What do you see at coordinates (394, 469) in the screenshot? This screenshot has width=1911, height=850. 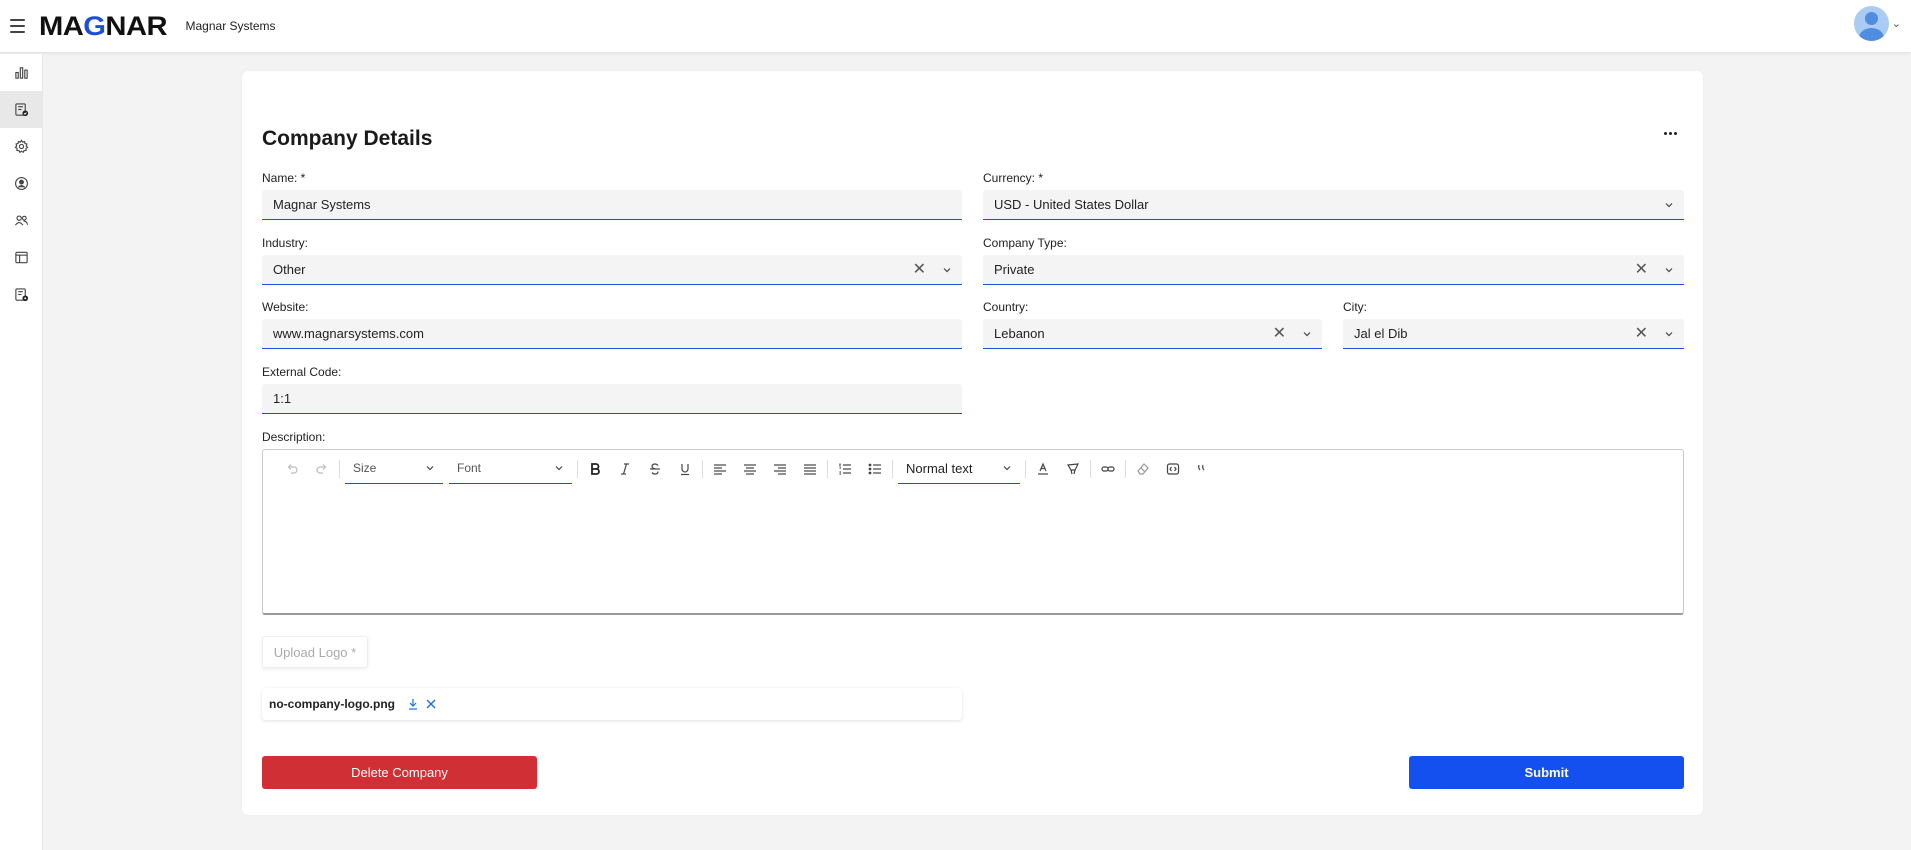 I see `font-size-select: Size` at bounding box center [394, 469].